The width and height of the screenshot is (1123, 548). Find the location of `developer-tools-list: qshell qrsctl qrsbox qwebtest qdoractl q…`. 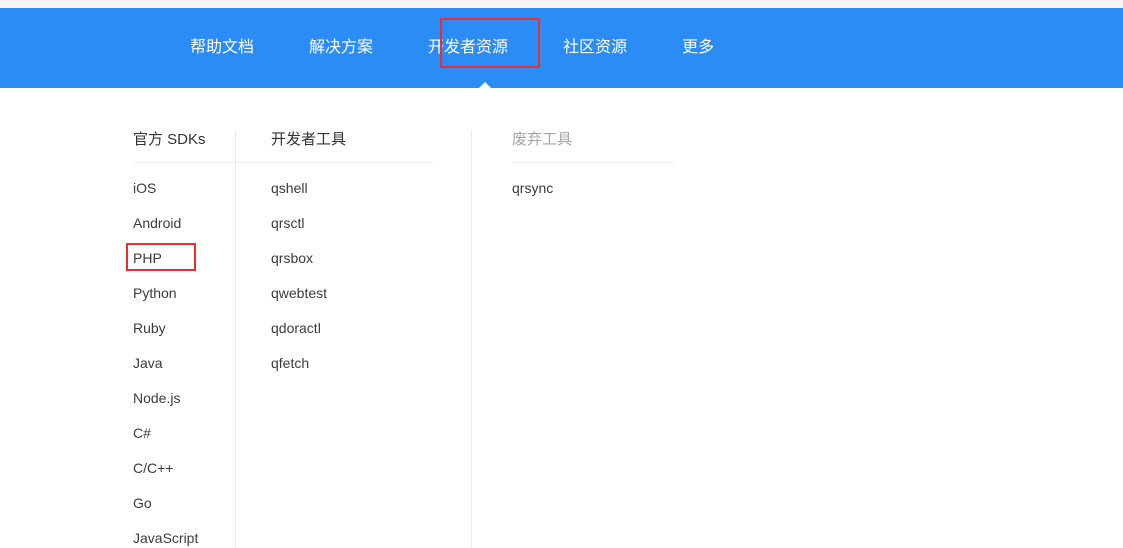

developer-tools-list: qshell qrsctl qrsbox qwebtest qdoractl q… is located at coordinates (371, 268).